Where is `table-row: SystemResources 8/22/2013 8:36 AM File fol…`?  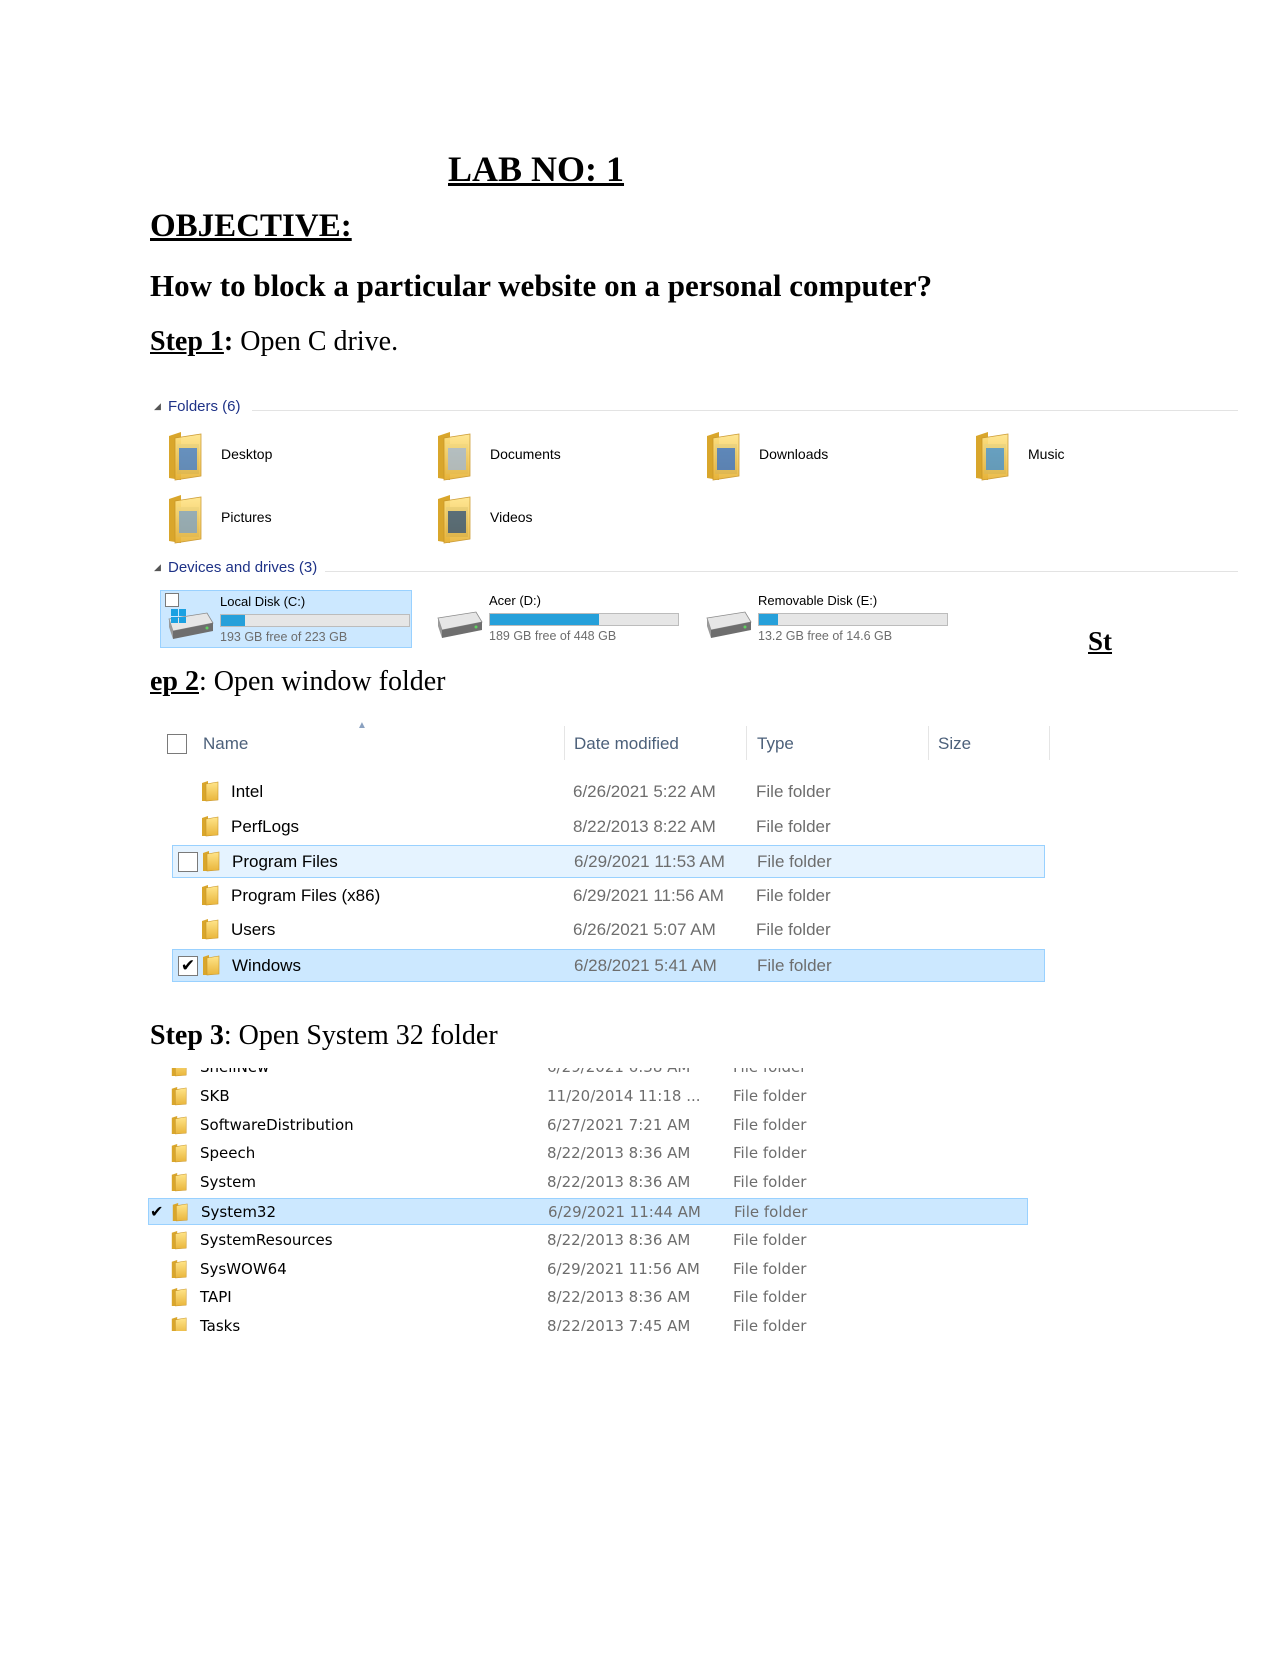 table-row: SystemResources 8/22/2013 8:36 AM File fol… is located at coordinates (588, 1240).